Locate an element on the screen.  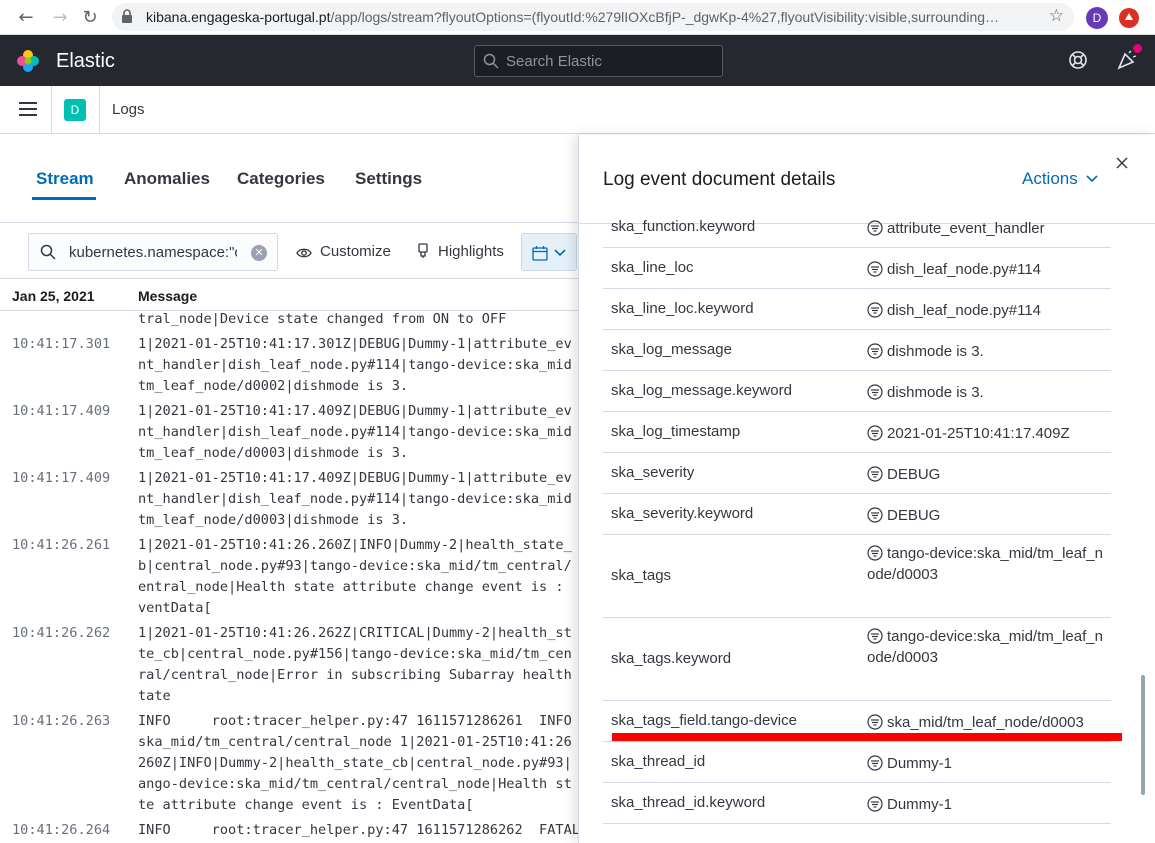
clear-query-icon: ✕ is located at coordinates (259, 253).